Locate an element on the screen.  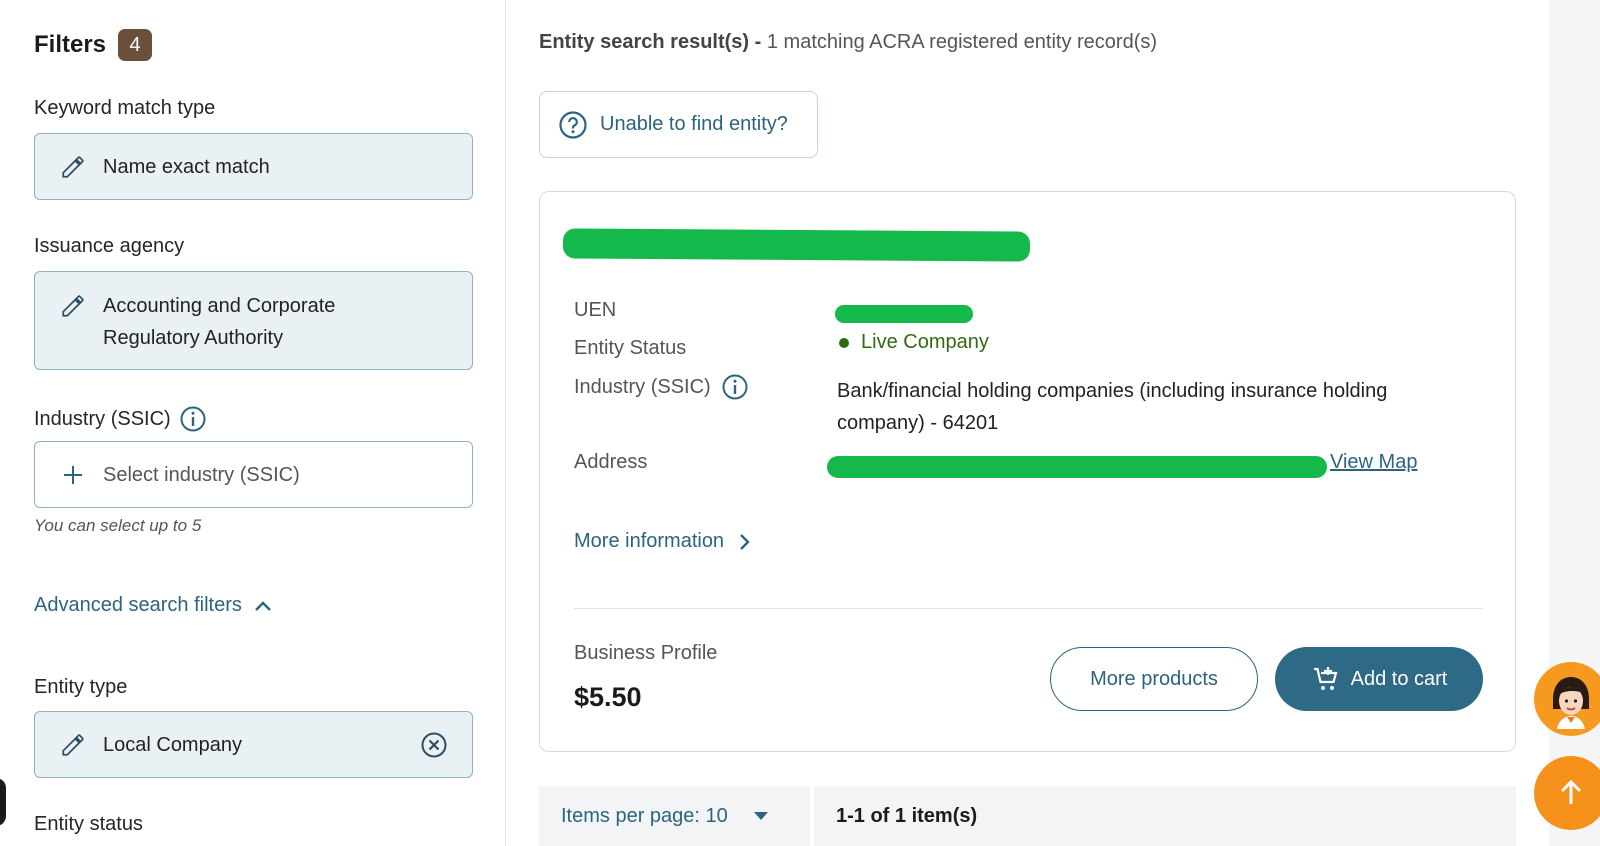
filters-count-badge: 4 is located at coordinates (135, 45).